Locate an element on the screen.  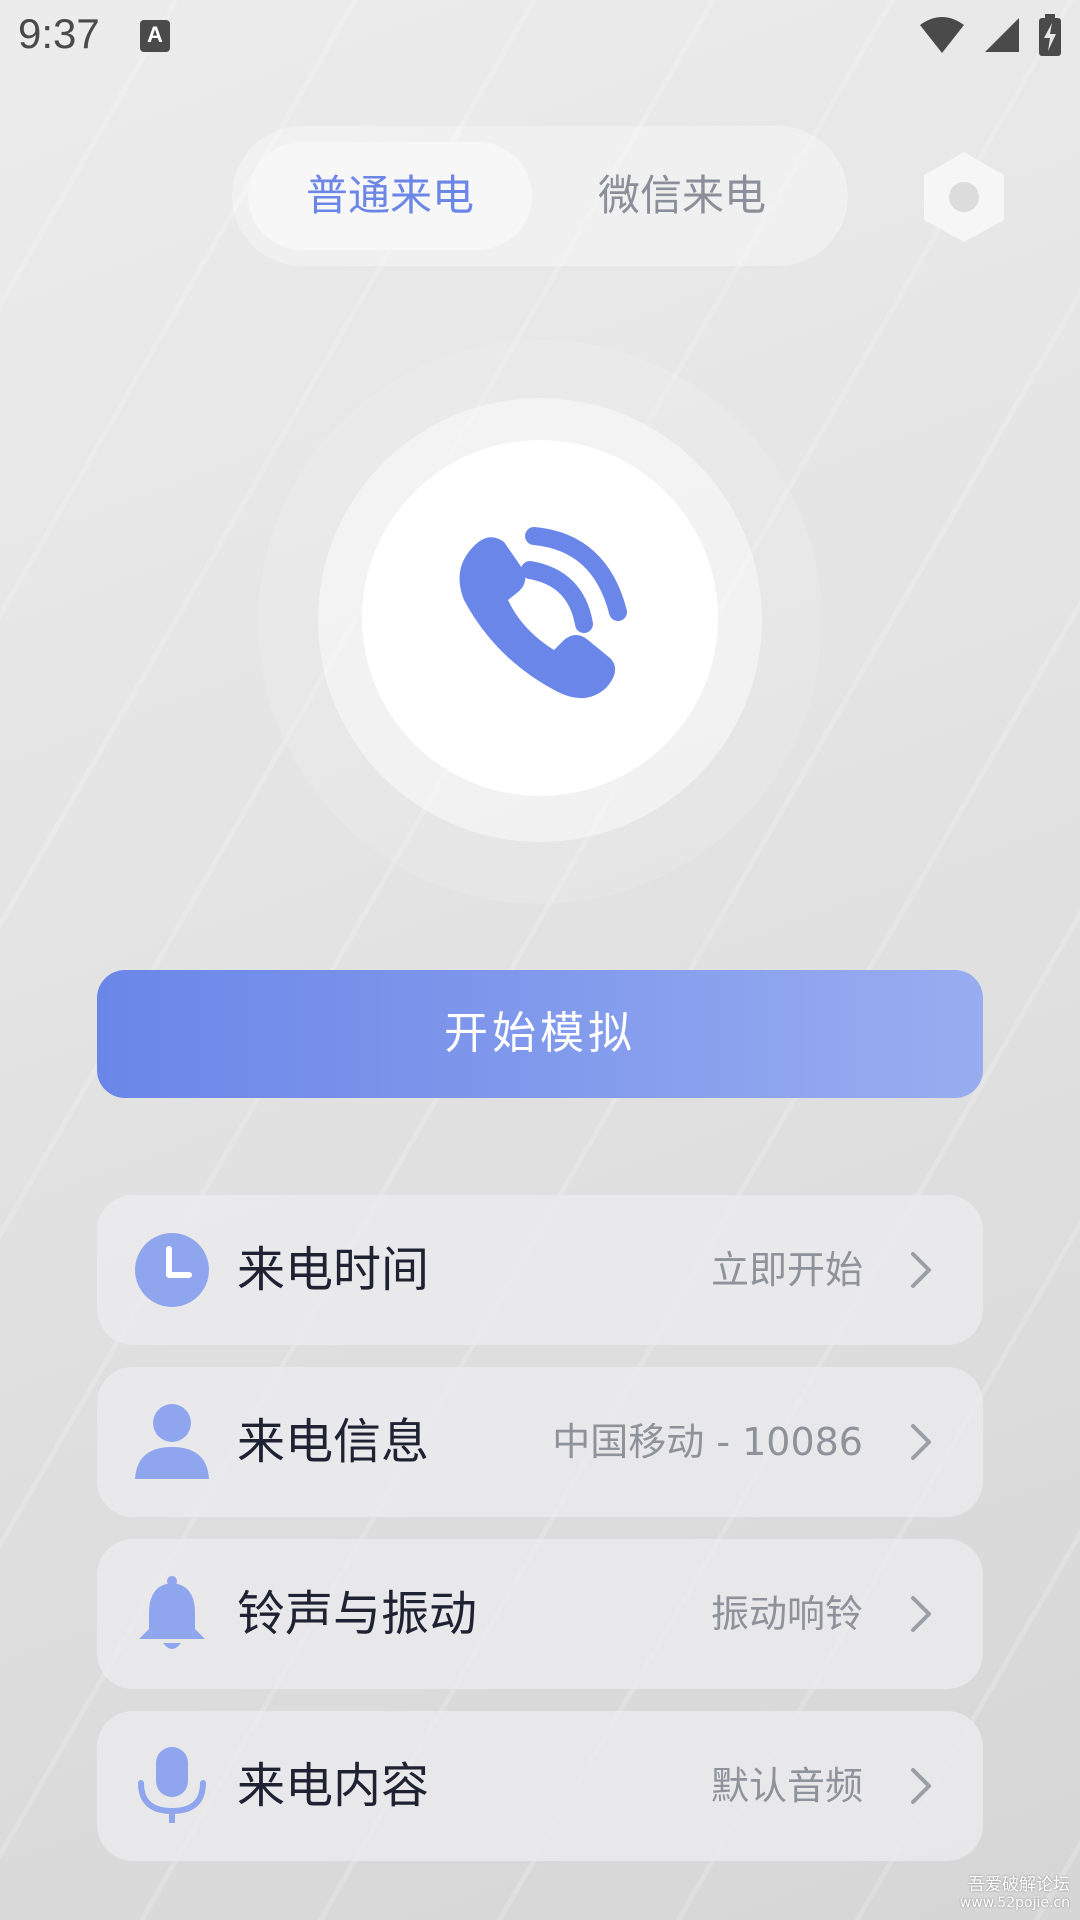
microphone-icon is located at coordinates (172, 1785).